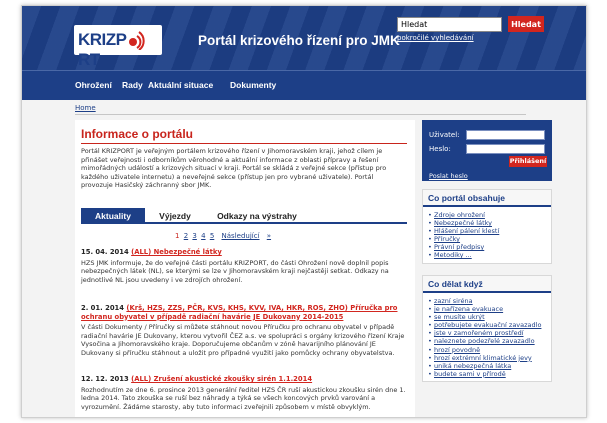 Image resolution: width=607 pixels, height=423 pixels. I want to click on list-item: budete sami v přírodě, so click(487, 374).